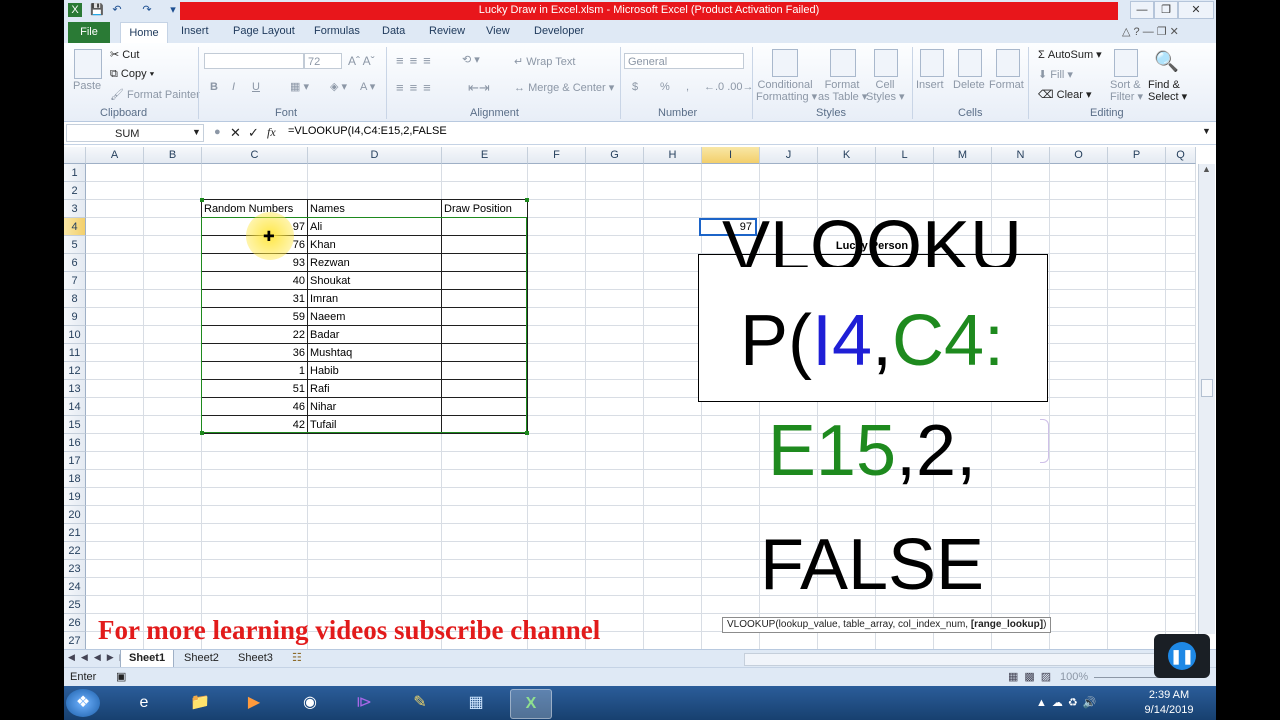  What do you see at coordinates (121, 676) in the screenshot?
I see `macro-record-icon: ▣` at bounding box center [121, 676].